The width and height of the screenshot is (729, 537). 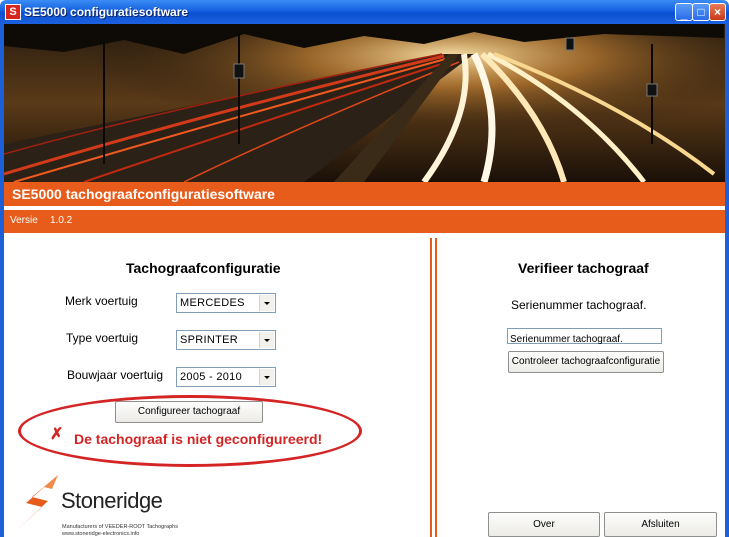 I want to click on close-icon: ×, so click(x=717, y=12).